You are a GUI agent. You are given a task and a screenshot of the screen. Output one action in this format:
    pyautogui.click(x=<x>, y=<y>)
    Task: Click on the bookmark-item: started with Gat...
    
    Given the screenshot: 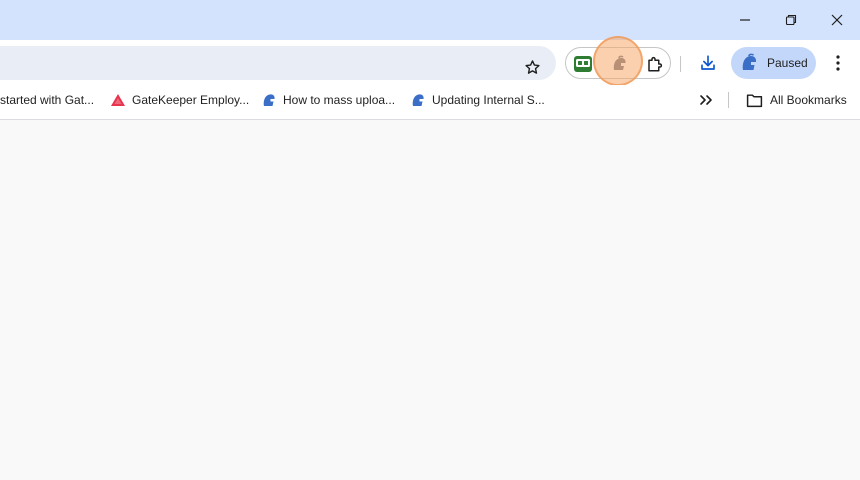 What is the action you would take?
    pyautogui.click(x=47, y=100)
    